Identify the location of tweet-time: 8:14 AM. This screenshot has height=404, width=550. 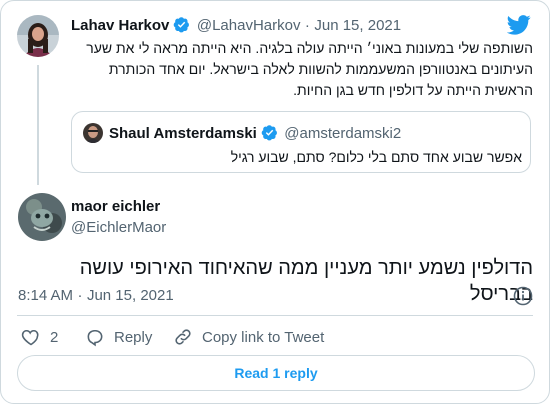
(46, 295).